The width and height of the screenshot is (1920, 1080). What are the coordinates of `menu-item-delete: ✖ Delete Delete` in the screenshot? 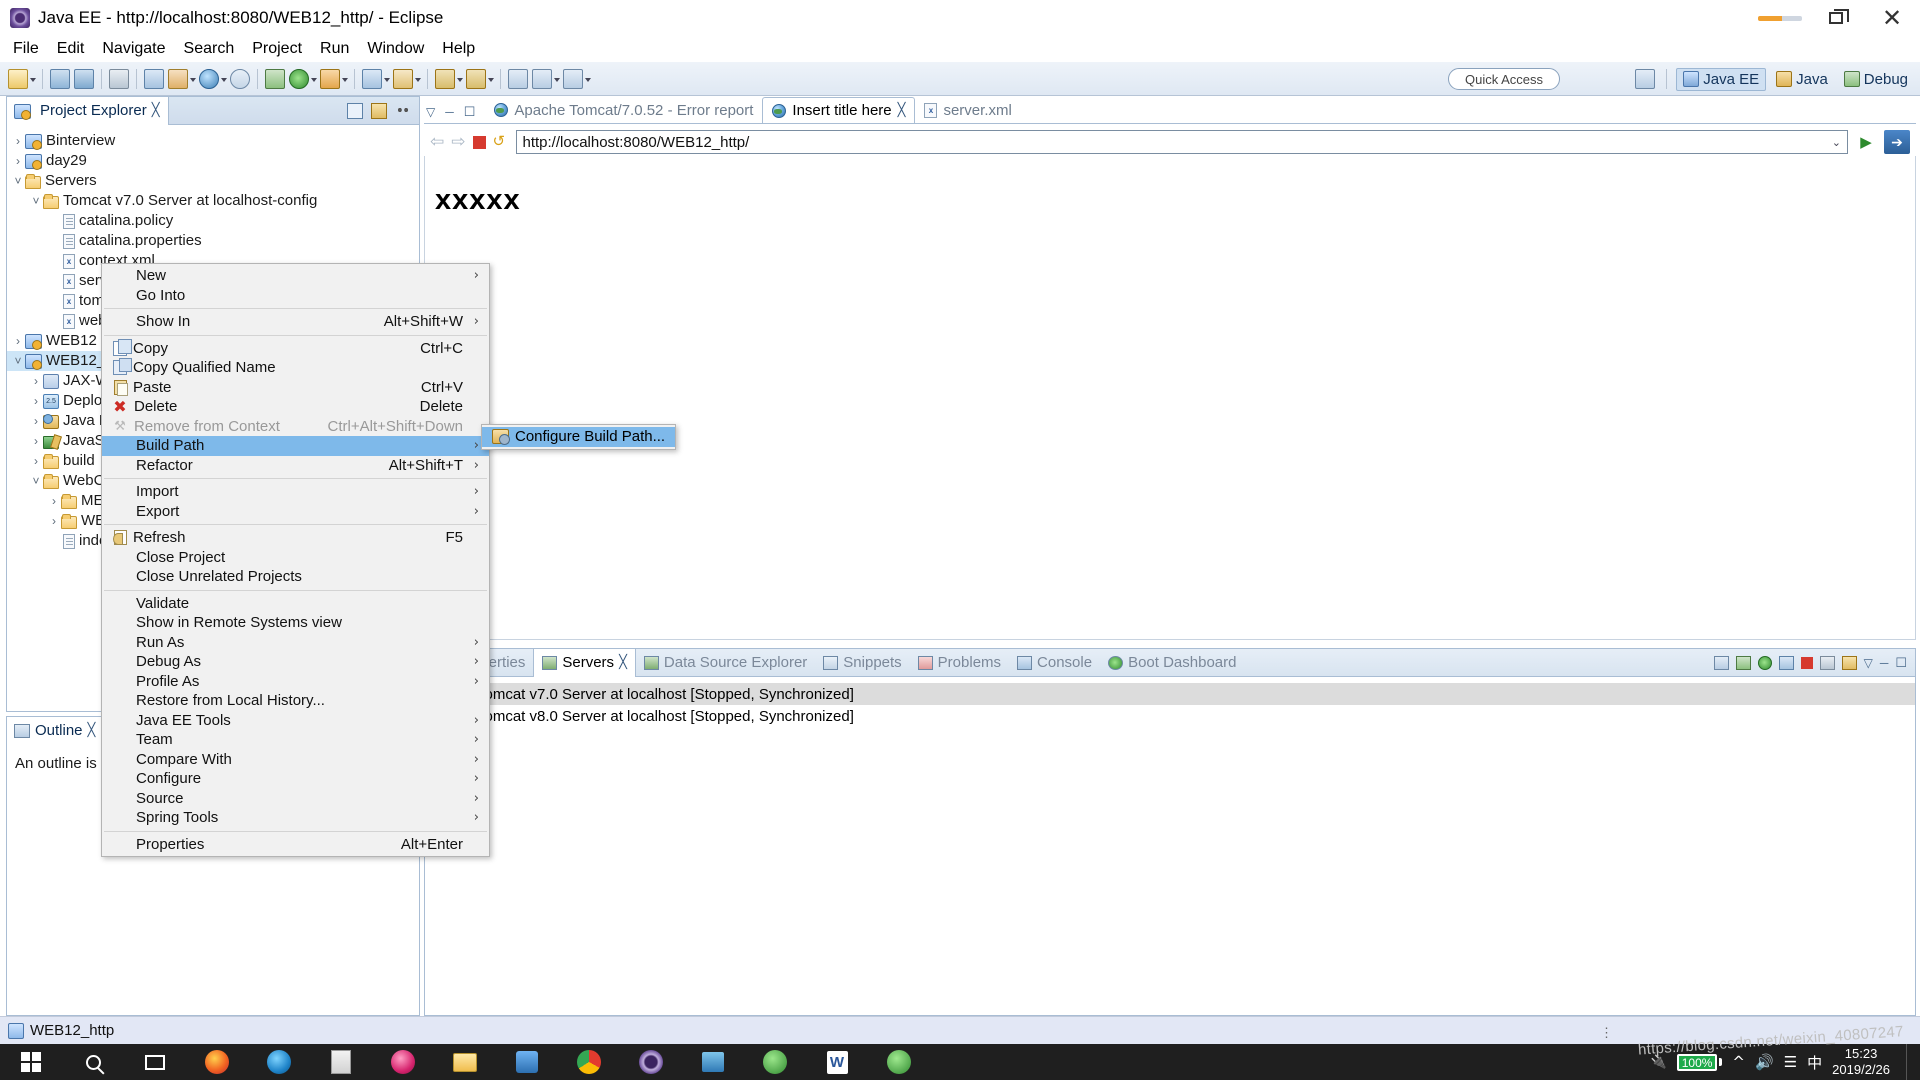 It's located at (295, 407).